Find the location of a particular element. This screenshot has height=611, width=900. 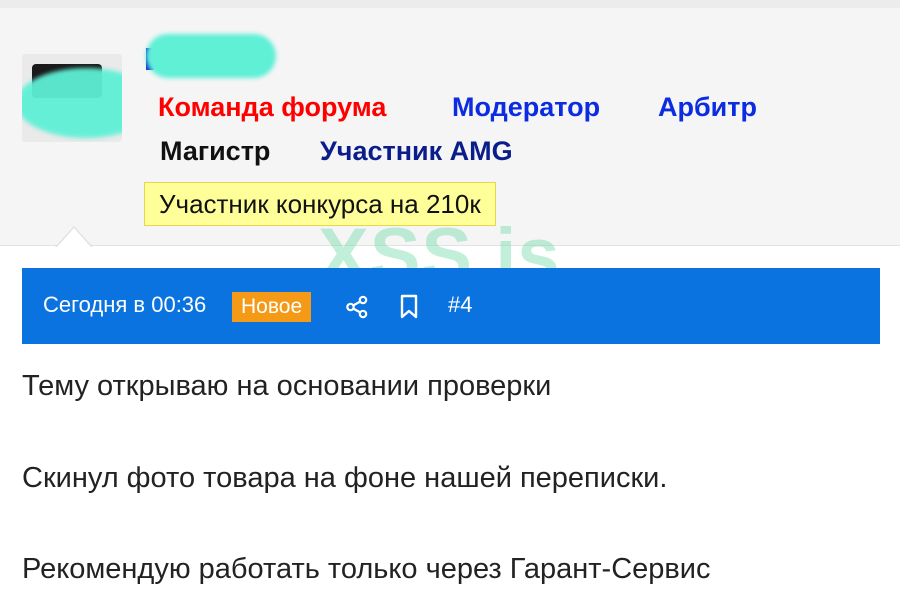

share-icon is located at coordinates (357, 307).